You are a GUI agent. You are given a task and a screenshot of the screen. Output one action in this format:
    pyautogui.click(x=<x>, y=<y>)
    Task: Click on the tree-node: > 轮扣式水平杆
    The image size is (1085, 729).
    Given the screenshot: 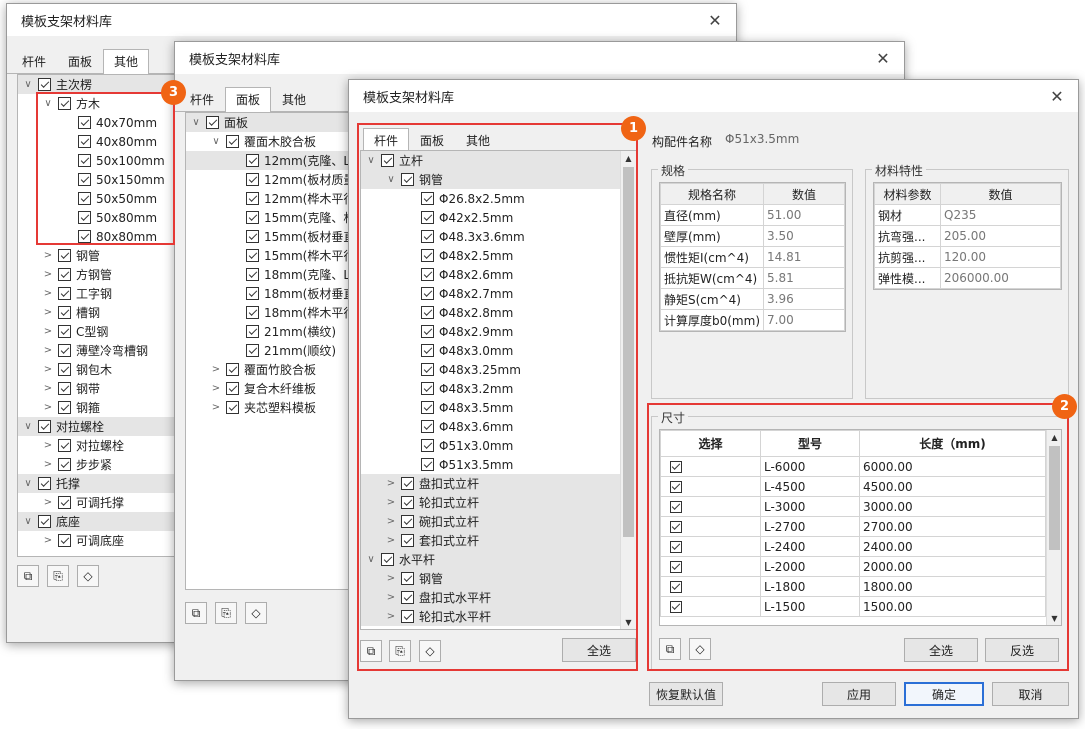 What is the action you would take?
    pyautogui.click(x=498, y=616)
    